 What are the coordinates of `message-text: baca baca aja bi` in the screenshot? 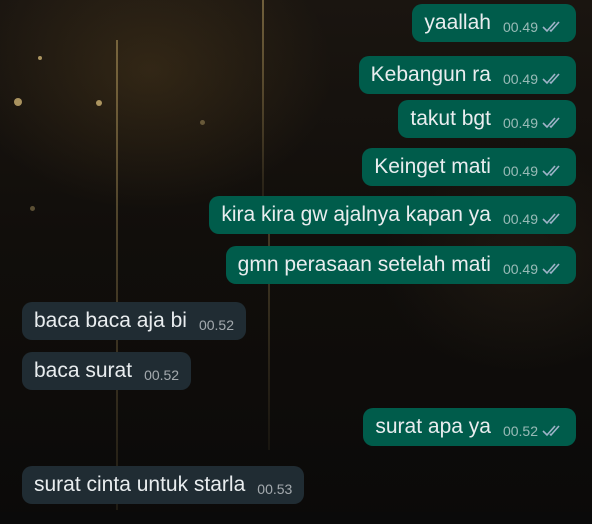 It's located at (110, 320).